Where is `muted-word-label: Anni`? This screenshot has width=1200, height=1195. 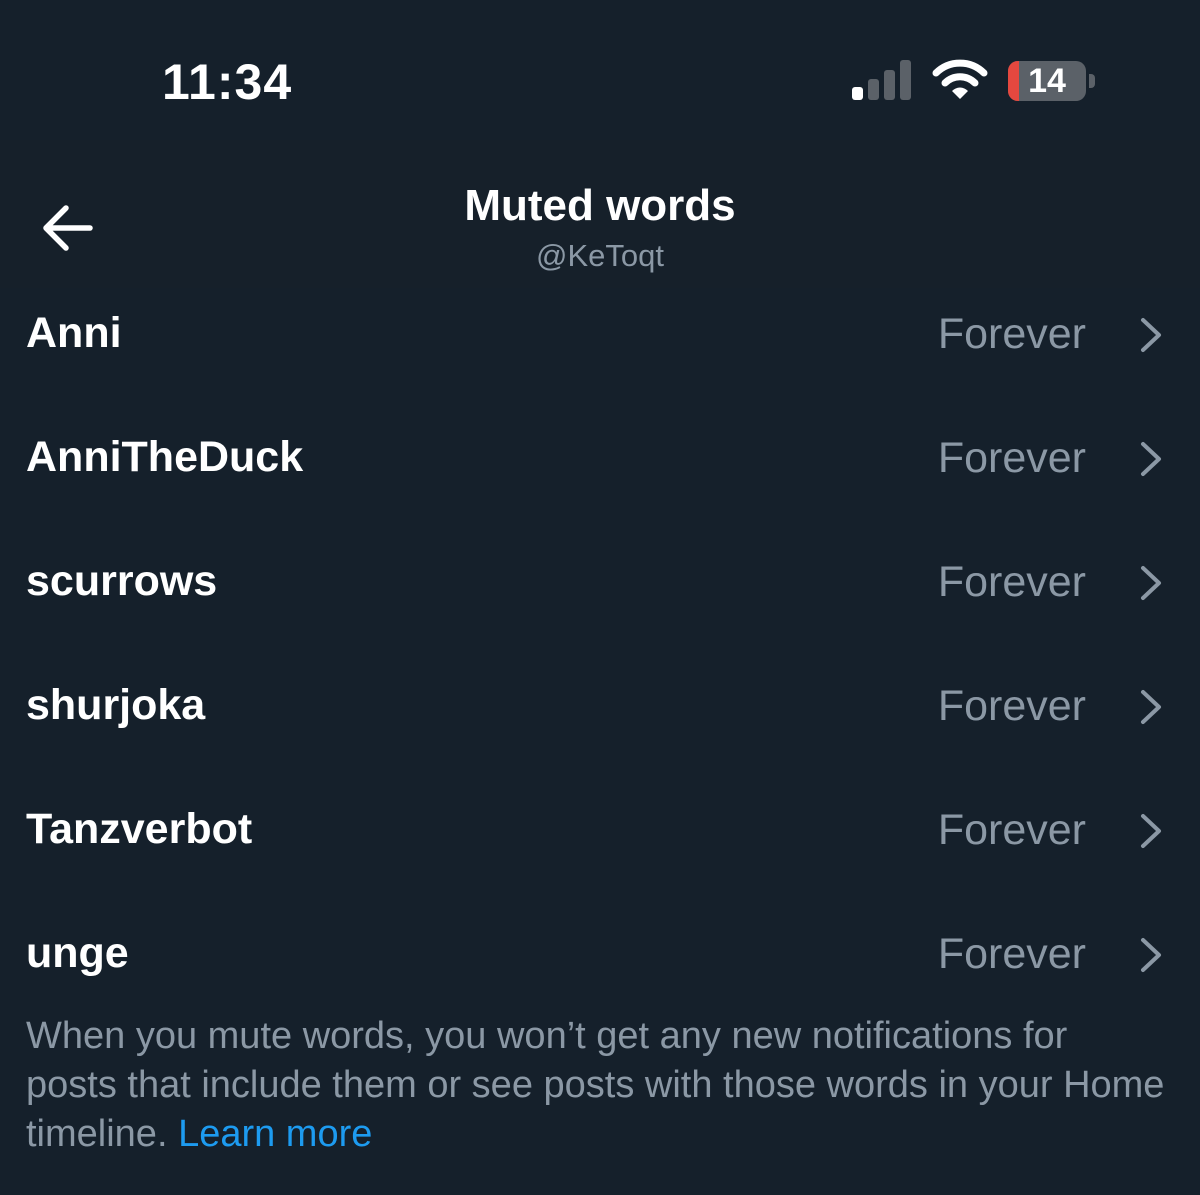 muted-word-label: Anni is located at coordinates (74, 333).